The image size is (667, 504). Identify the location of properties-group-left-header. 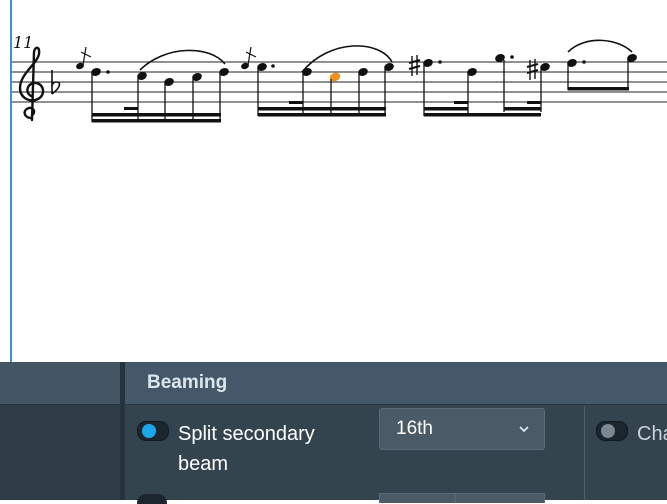
(60, 383).